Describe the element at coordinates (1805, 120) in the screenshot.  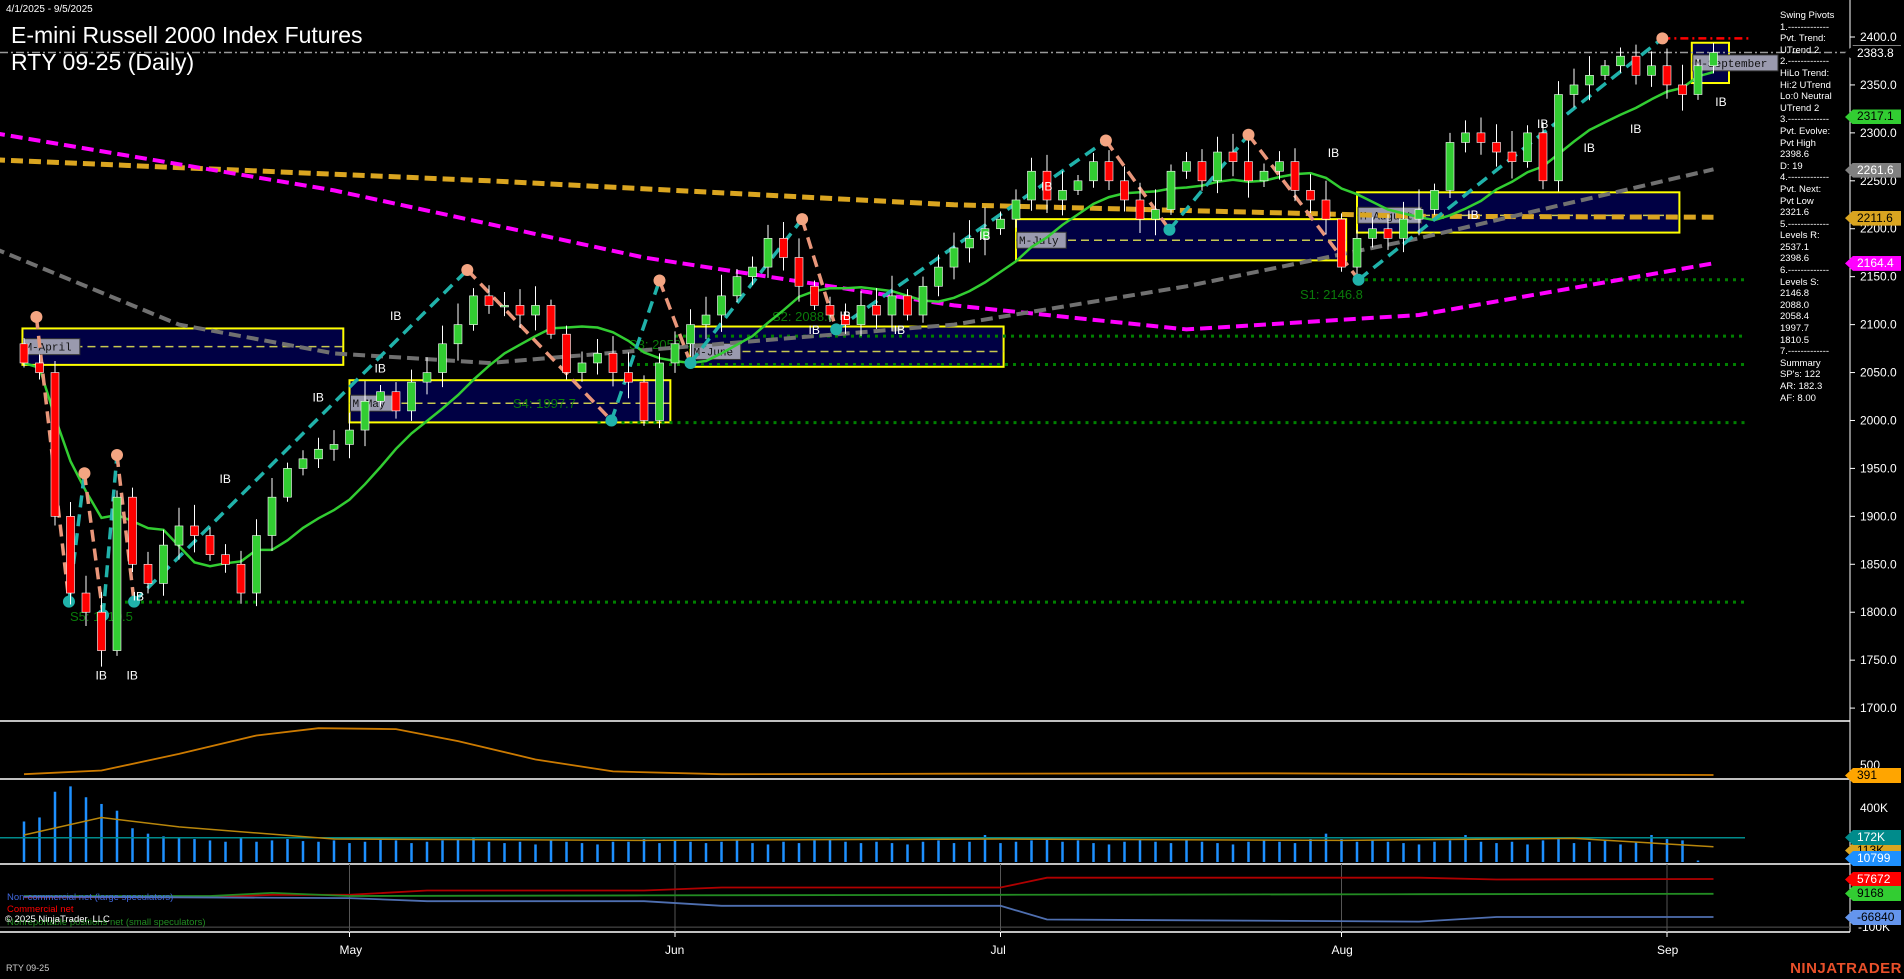
I see `info-line: 3.-------------` at that location.